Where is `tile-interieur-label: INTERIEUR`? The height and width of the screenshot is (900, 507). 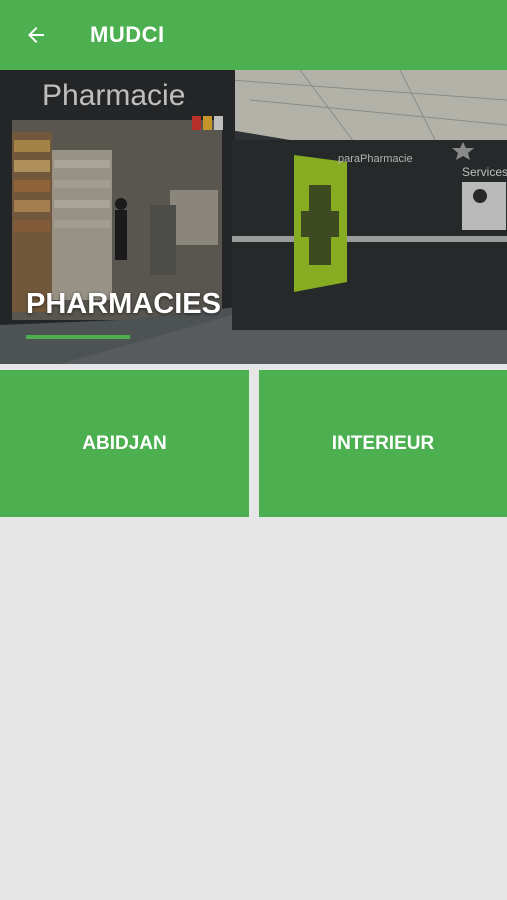 tile-interieur-label: INTERIEUR is located at coordinates (383, 443).